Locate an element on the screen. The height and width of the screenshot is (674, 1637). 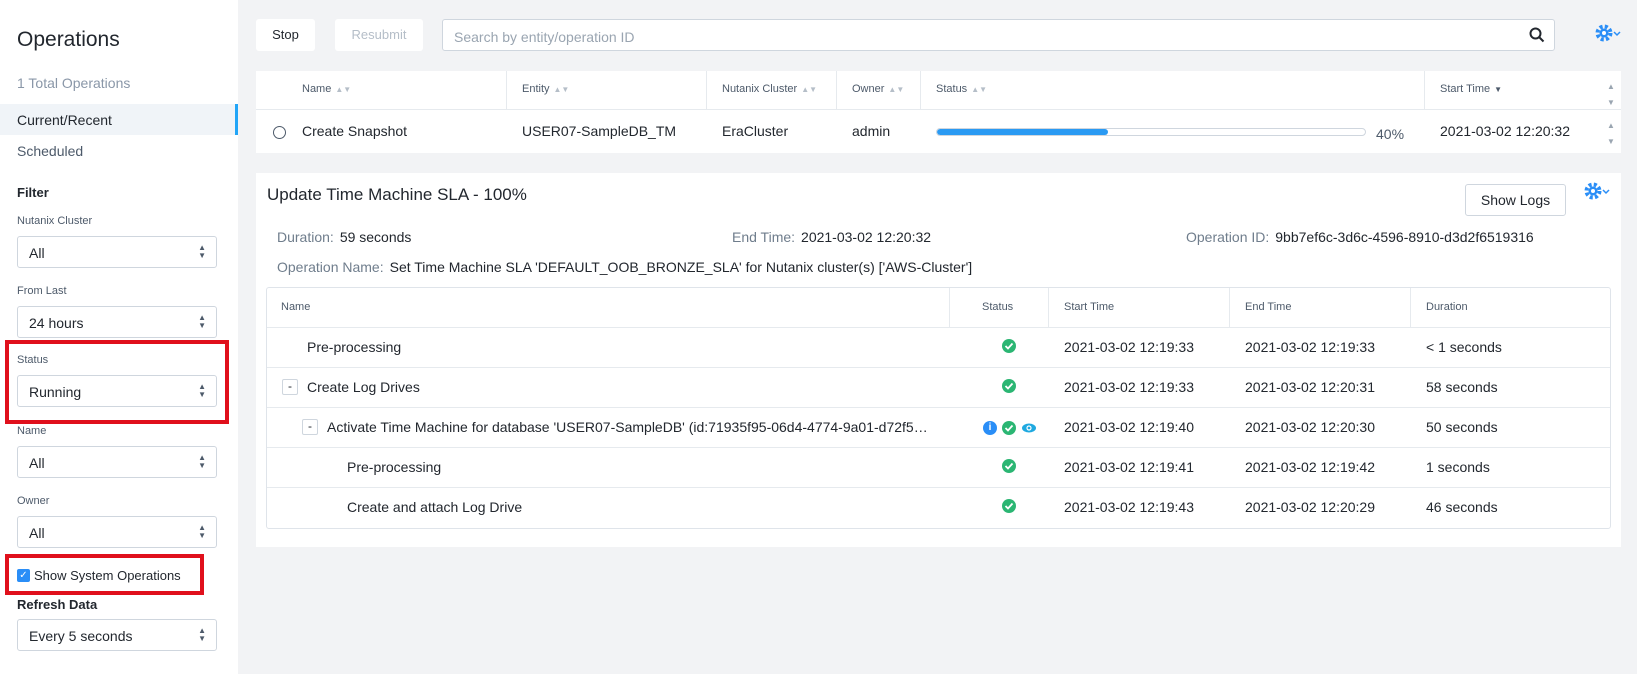
col-name-header: Name ▲▼ is located at coordinates (326, 89).